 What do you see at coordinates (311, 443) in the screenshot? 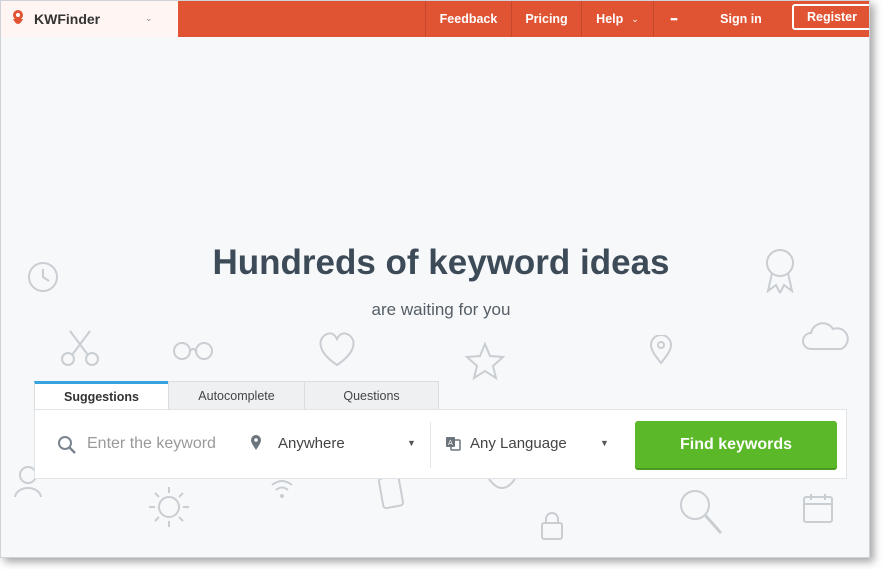
I see `location-value: Anywhere` at bounding box center [311, 443].